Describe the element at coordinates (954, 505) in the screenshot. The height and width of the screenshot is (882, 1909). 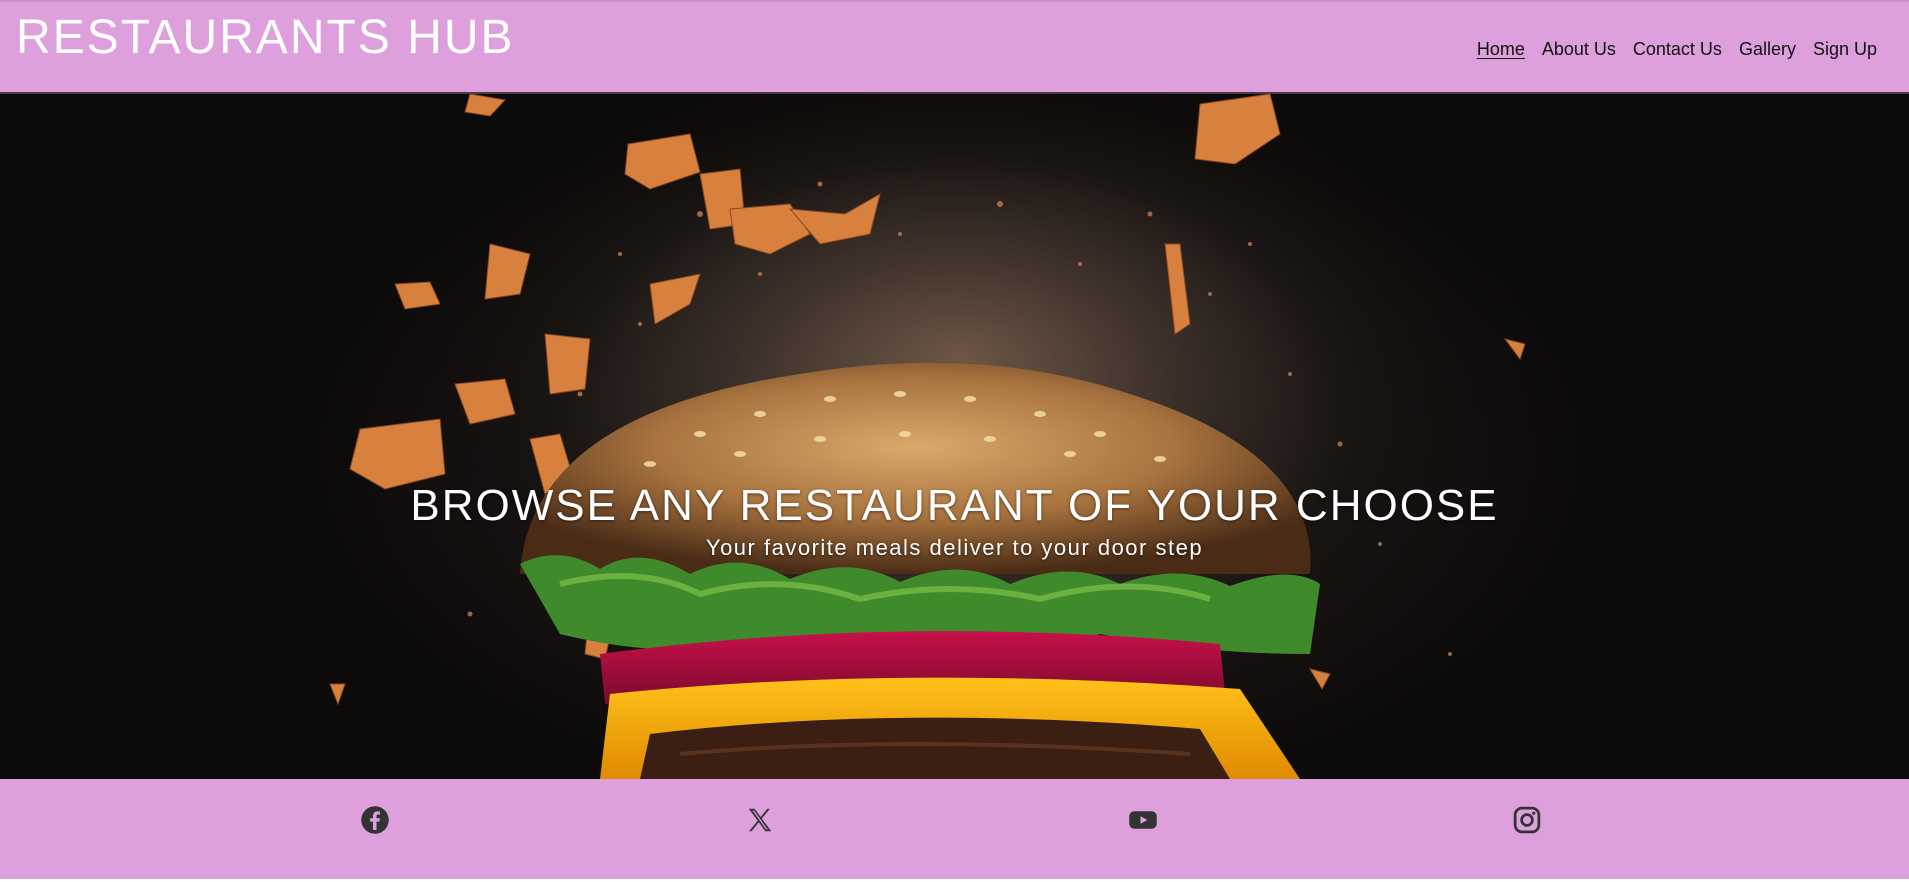
I see `hero-heading: BROWSE ANY RESTAURANT OF YOUR CHOOSE` at that location.